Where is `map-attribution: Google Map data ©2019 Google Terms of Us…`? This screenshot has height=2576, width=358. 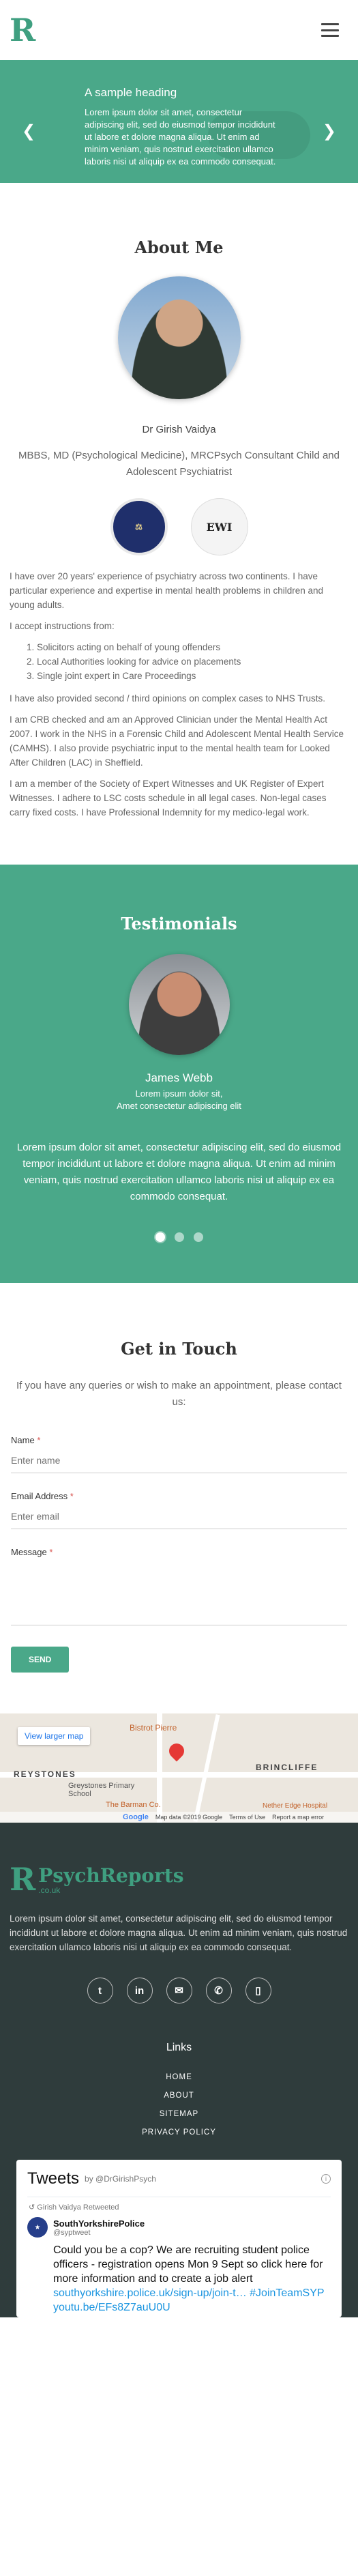
map-attribution: Google Map data ©2019 Google Terms of Us… is located at coordinates (179, 1817).